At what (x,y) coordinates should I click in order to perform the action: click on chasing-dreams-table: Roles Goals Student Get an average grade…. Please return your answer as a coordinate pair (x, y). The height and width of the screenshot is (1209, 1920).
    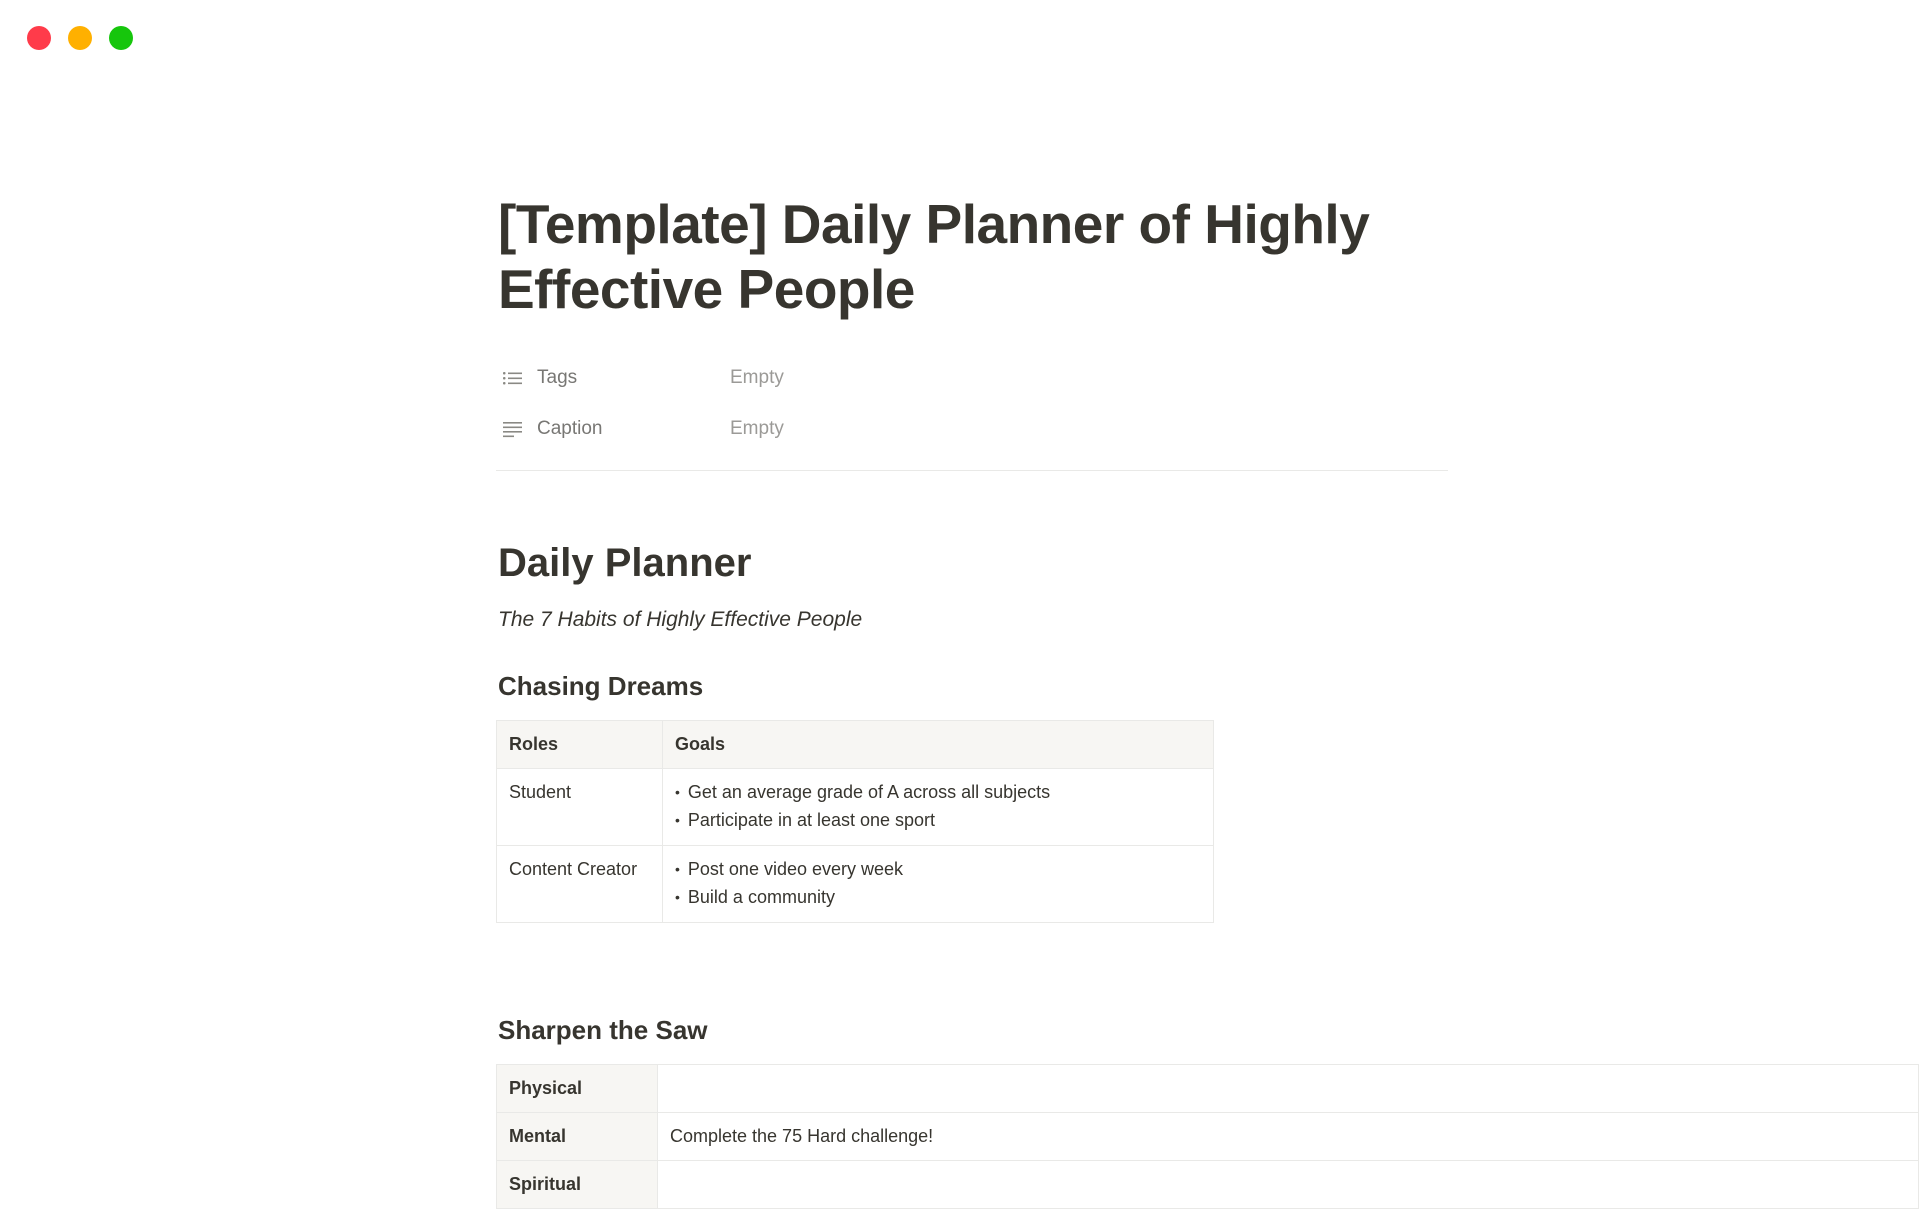
    Looking at the image, I should click on (855, 821).